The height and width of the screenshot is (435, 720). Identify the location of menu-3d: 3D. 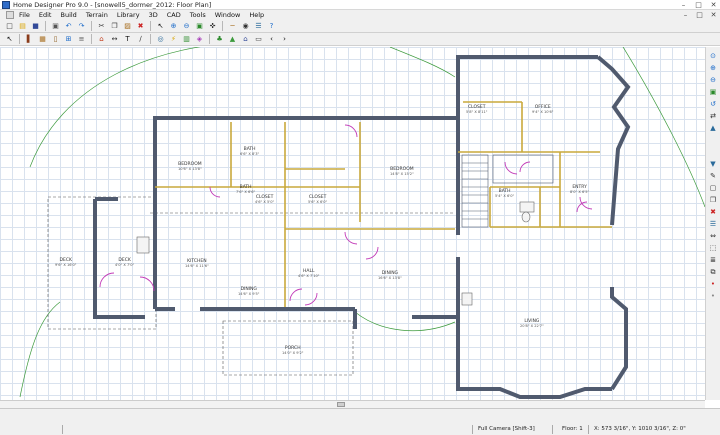
(153, 15).